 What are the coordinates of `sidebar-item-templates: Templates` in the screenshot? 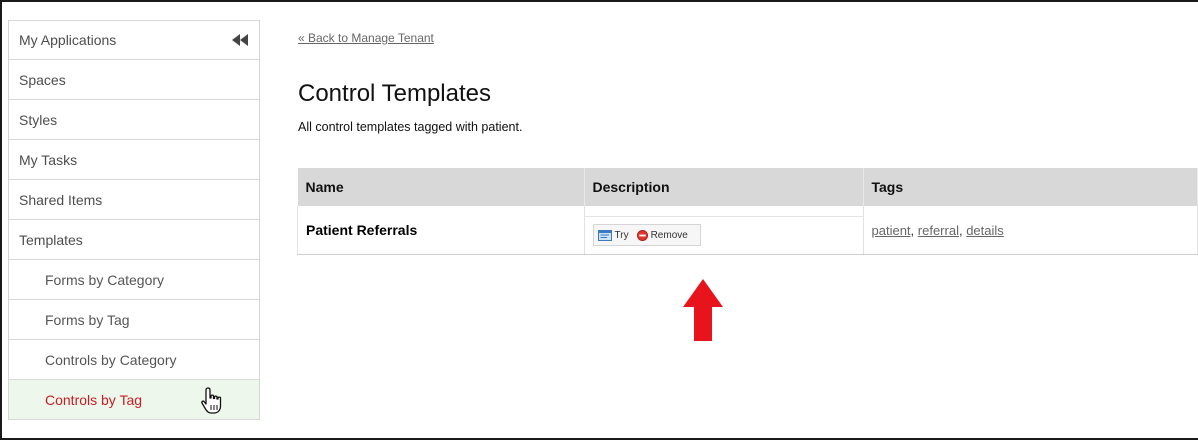 It's located at (134, 240).